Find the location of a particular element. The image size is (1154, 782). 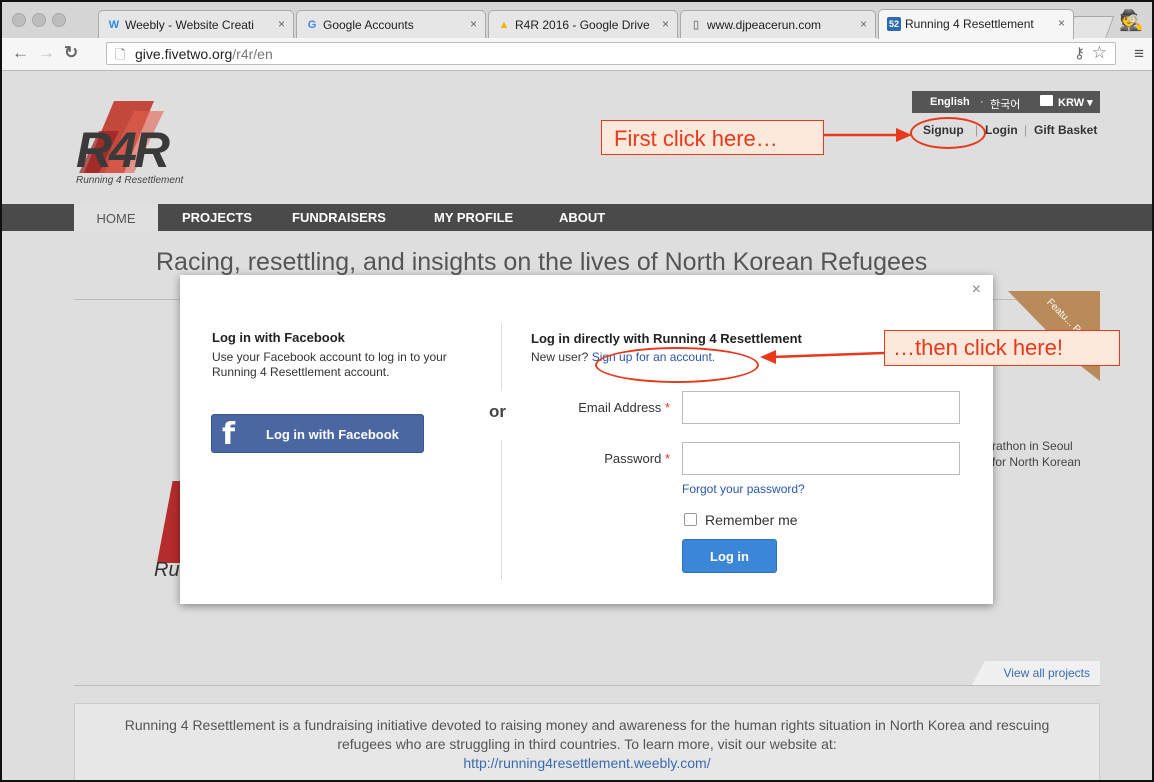

or-separator: or is located at coordinates (497, 411).